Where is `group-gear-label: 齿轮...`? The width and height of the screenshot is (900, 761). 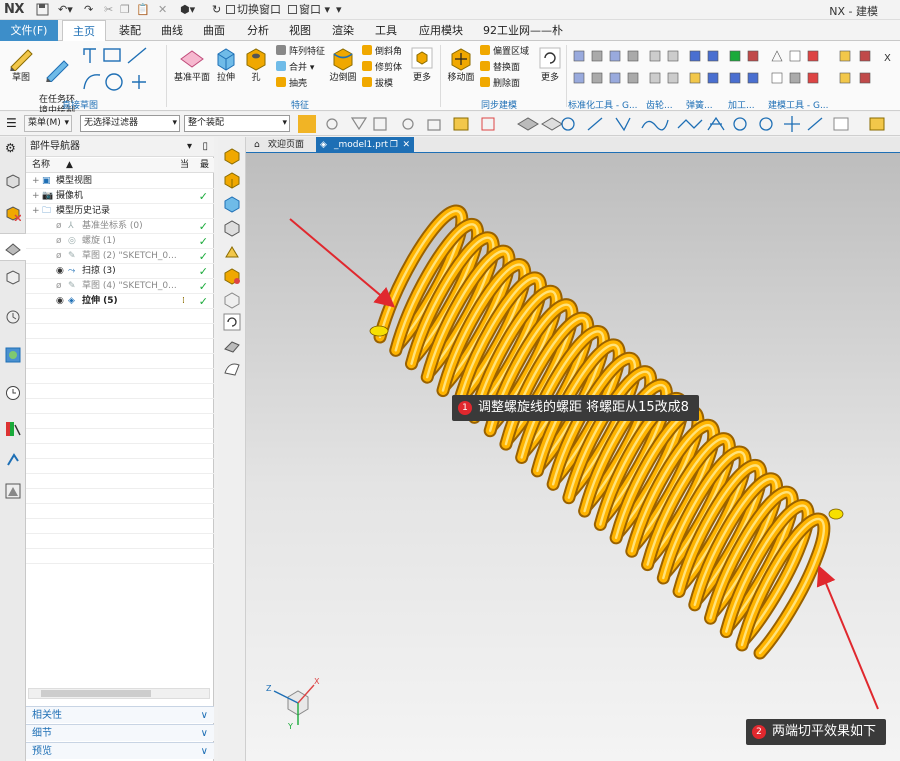
group-gear-label: 齿轮... is located at coordinates (664, 104).